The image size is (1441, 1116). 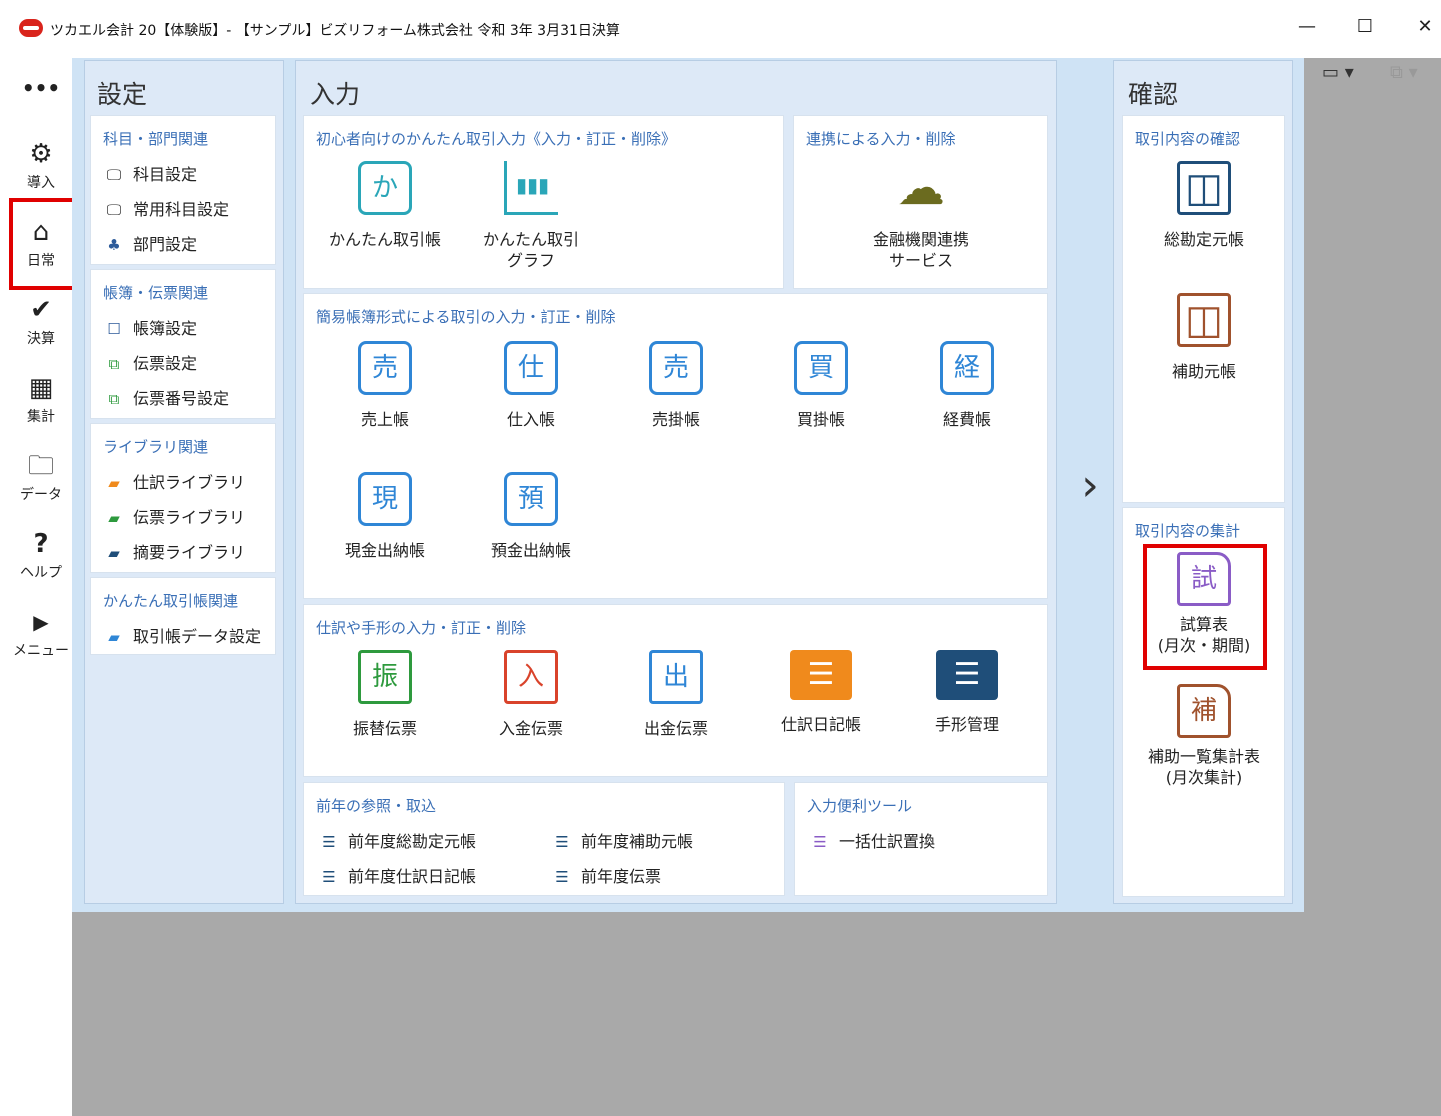 What do you see at coordinates (41, 651) in the screenshot?
I see `sidebar-item-label: メニュー` at bounding box center [41, 651].